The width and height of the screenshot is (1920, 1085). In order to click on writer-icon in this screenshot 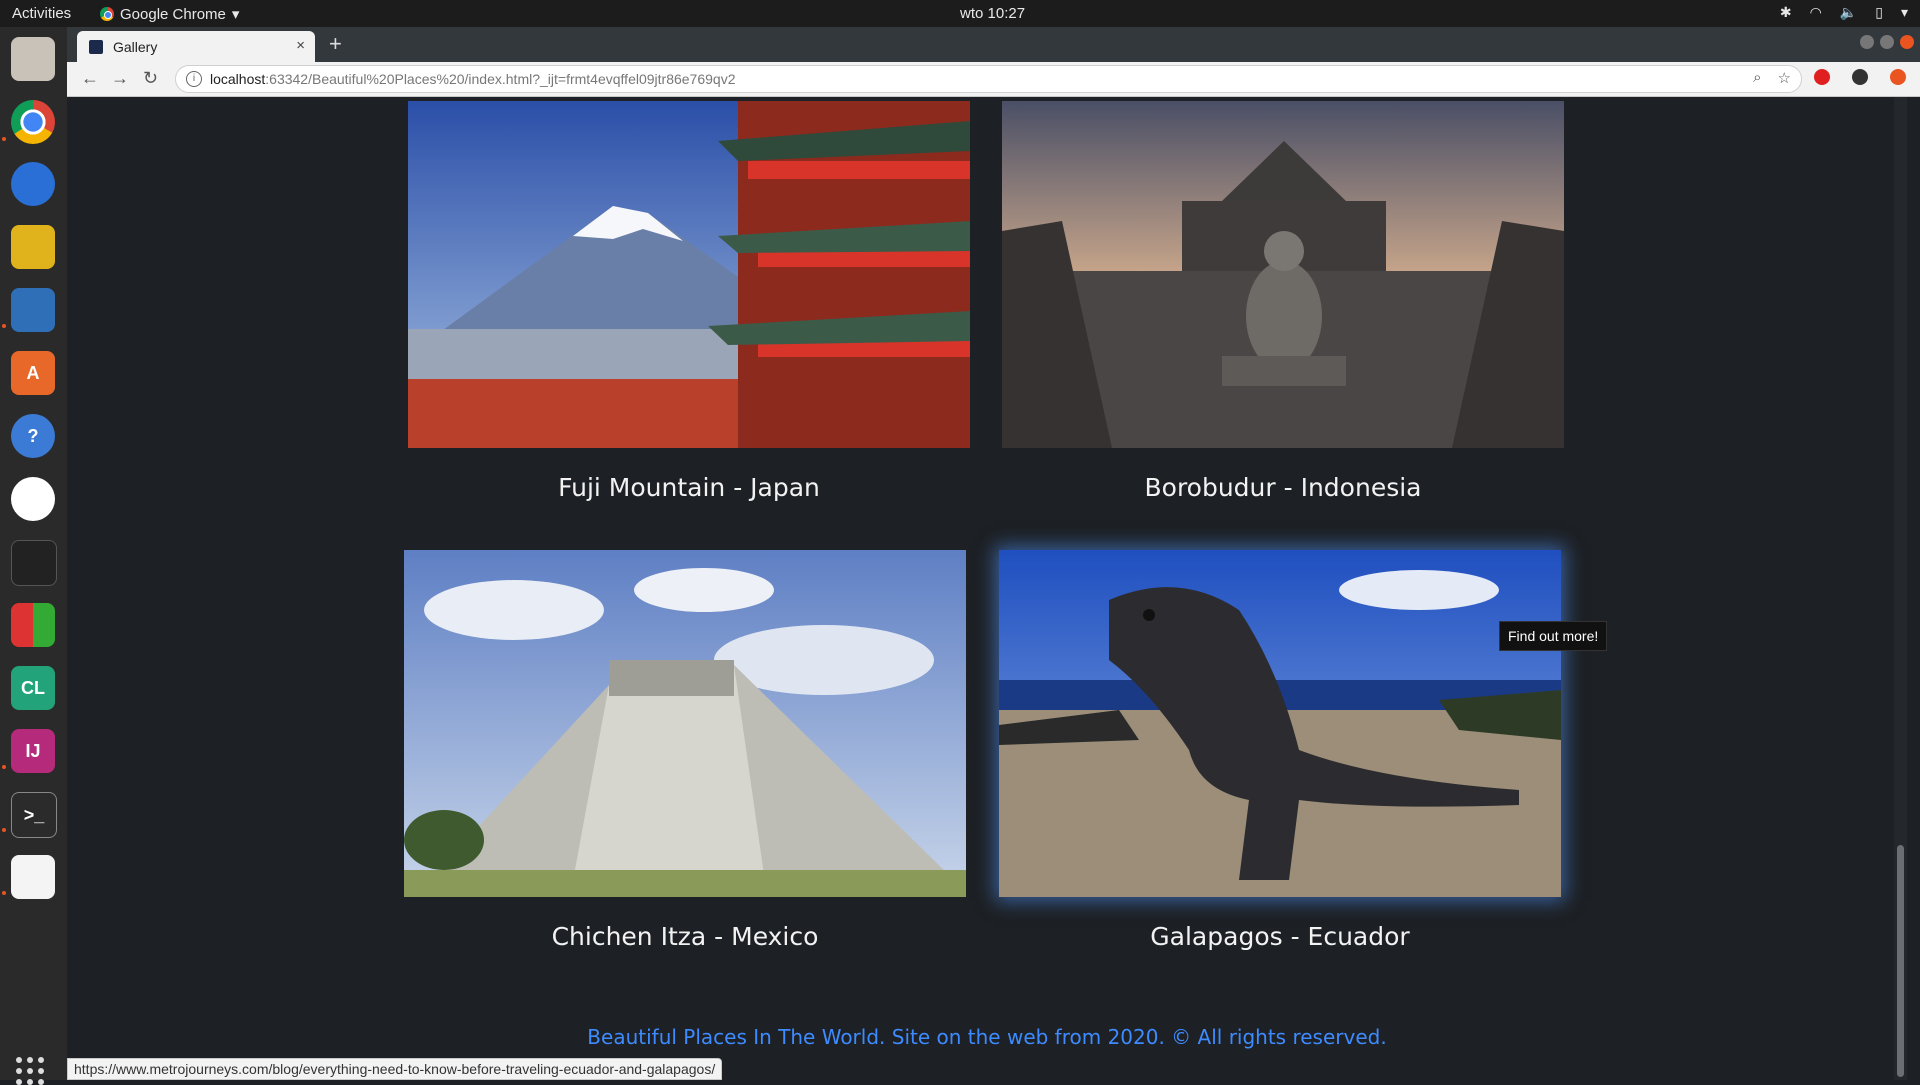, I will do `click(33, 310)`.